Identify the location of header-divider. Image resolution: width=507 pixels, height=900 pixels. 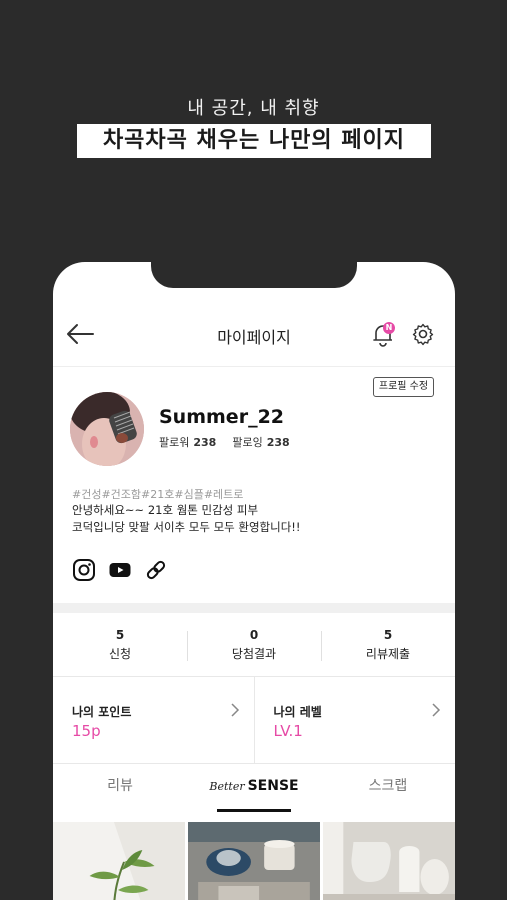
(254, 366).